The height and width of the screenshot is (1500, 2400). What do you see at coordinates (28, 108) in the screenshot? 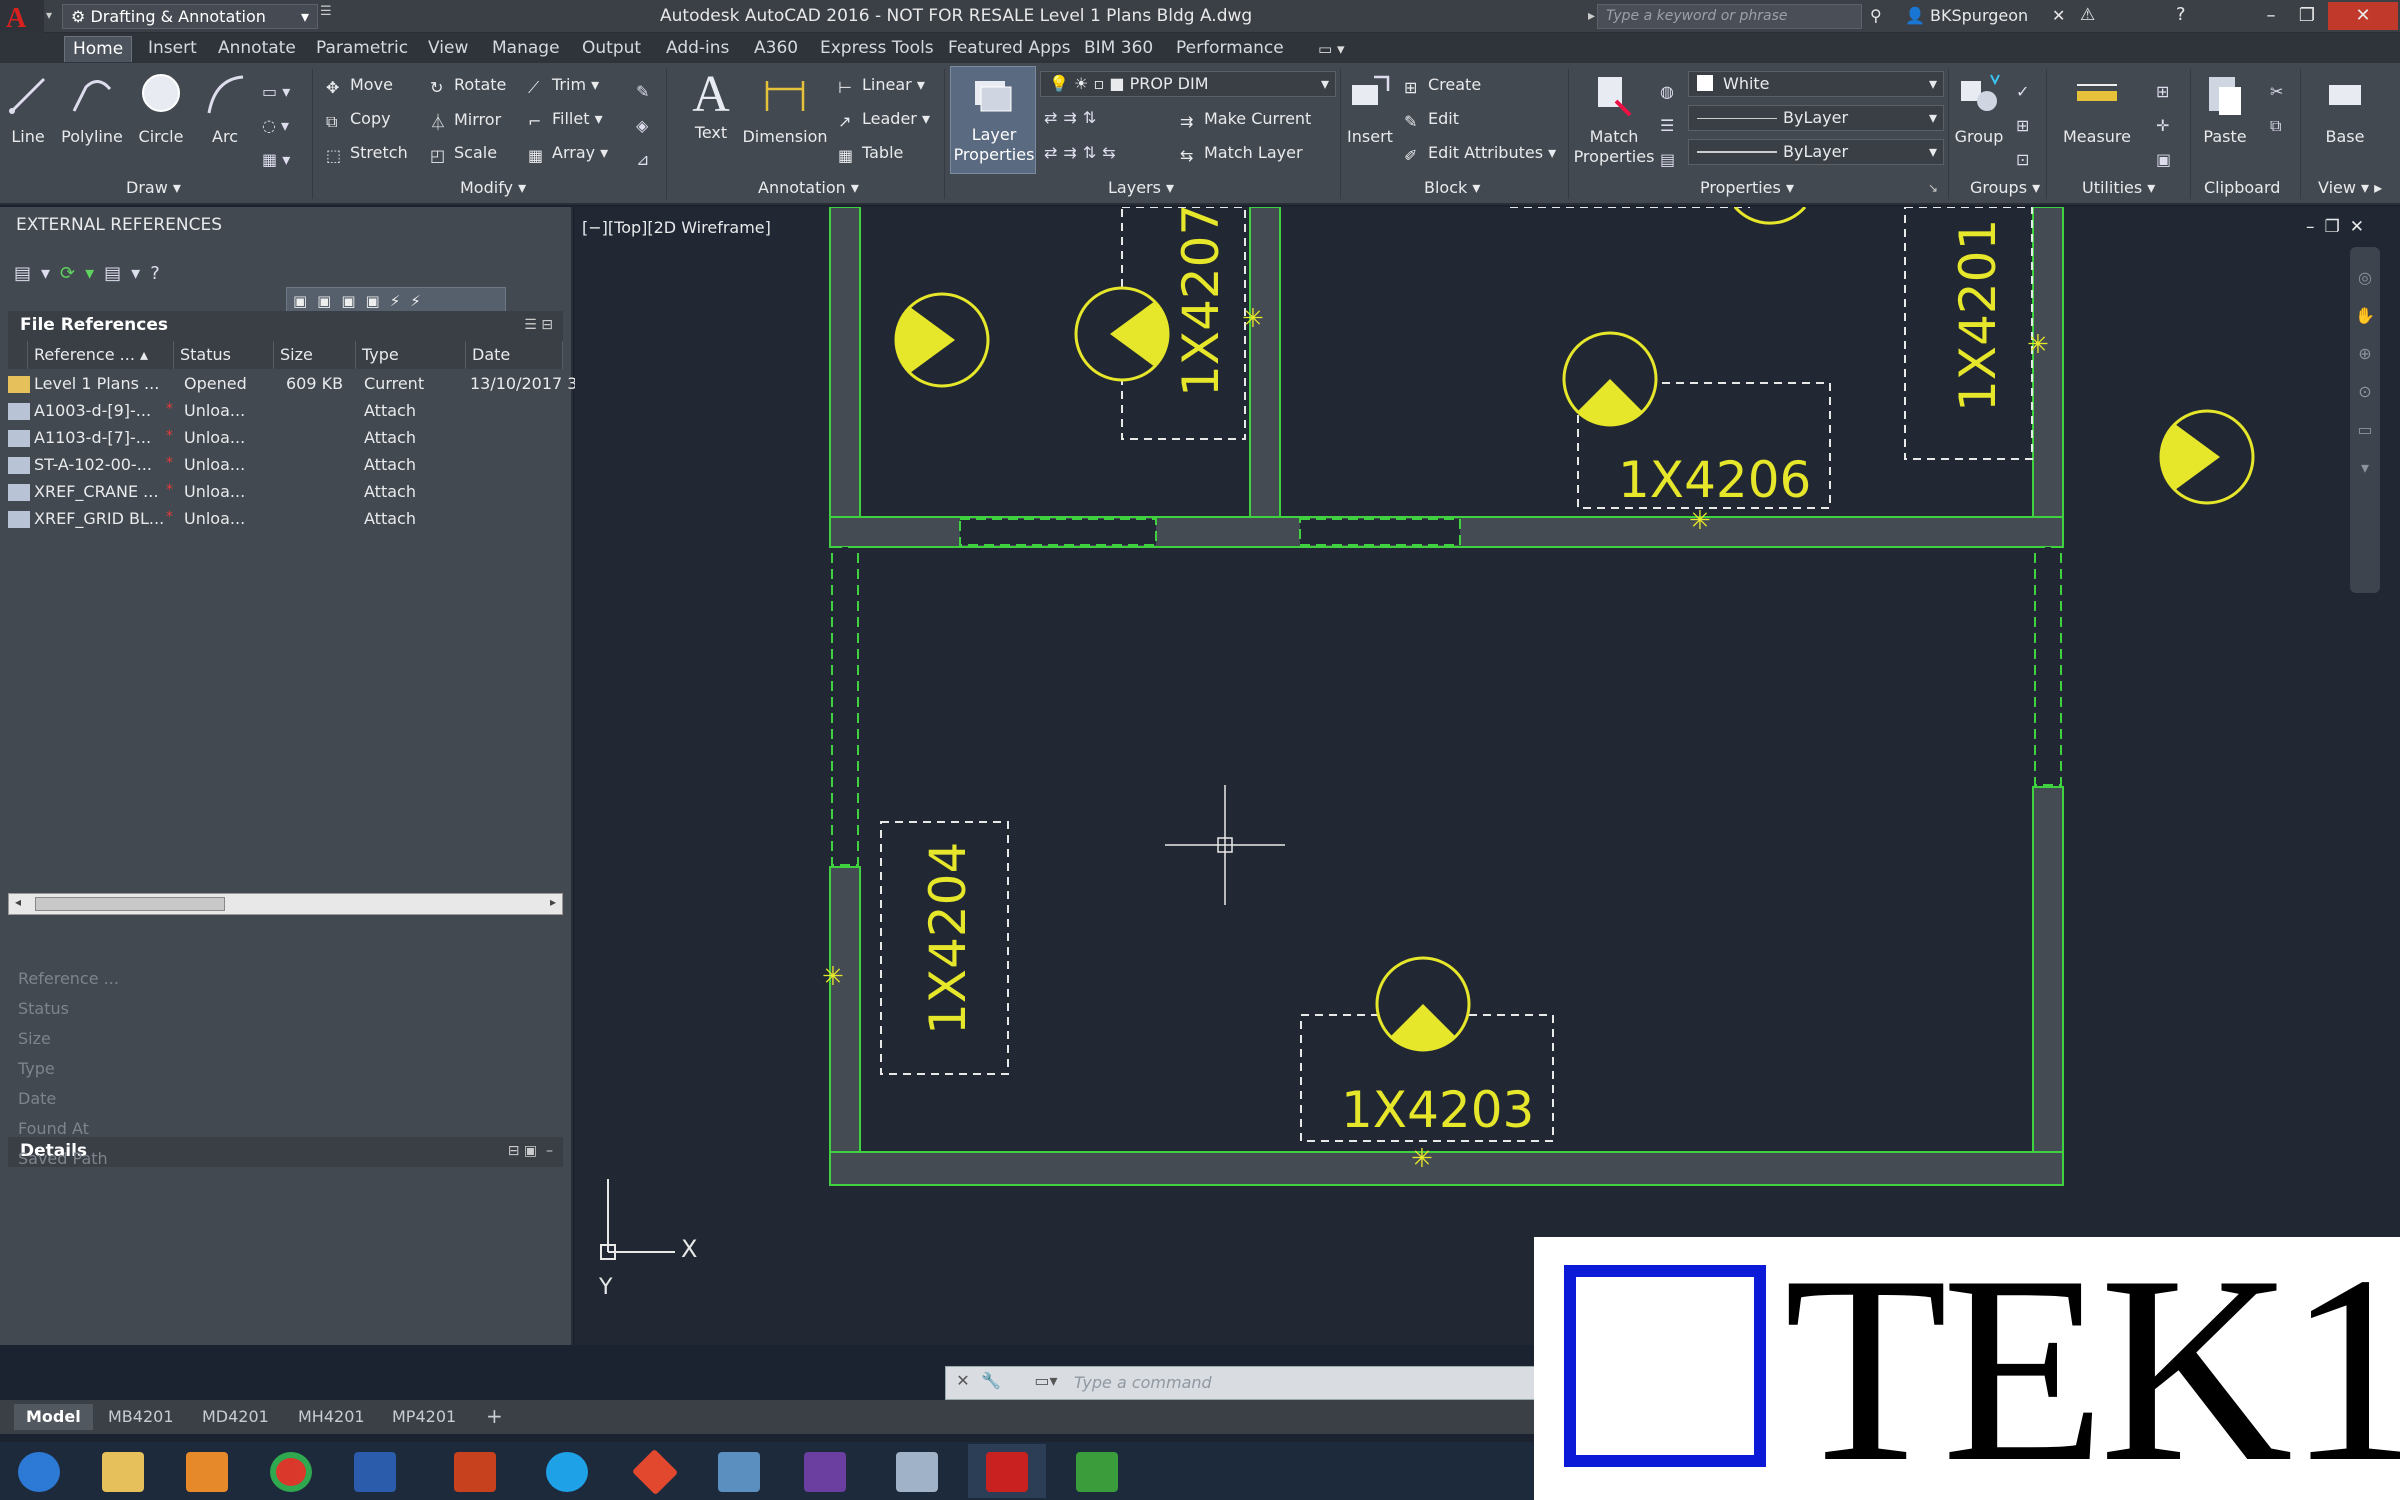
I see `line-tool: Line` at bounding box center [28, 108].